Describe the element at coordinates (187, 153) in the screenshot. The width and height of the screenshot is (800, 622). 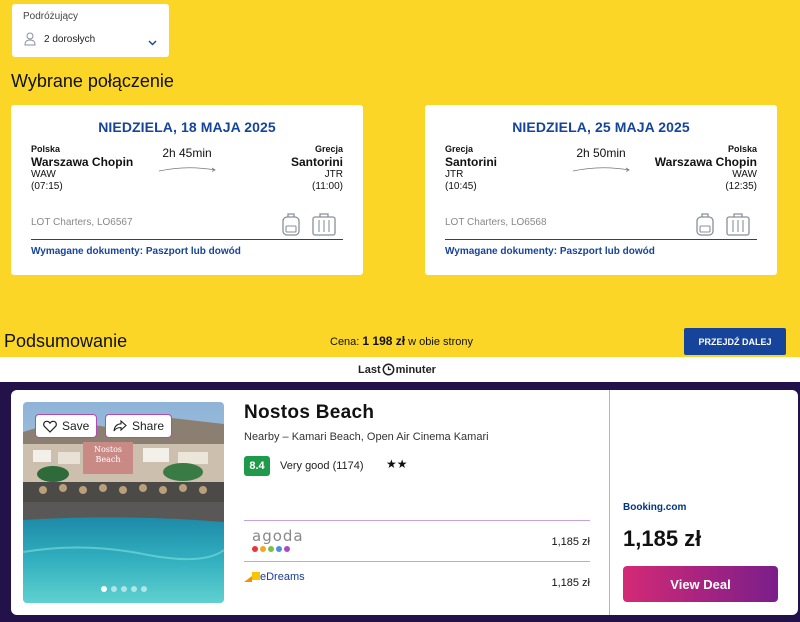
I see `flight-duration: 2h 45min` at that location.